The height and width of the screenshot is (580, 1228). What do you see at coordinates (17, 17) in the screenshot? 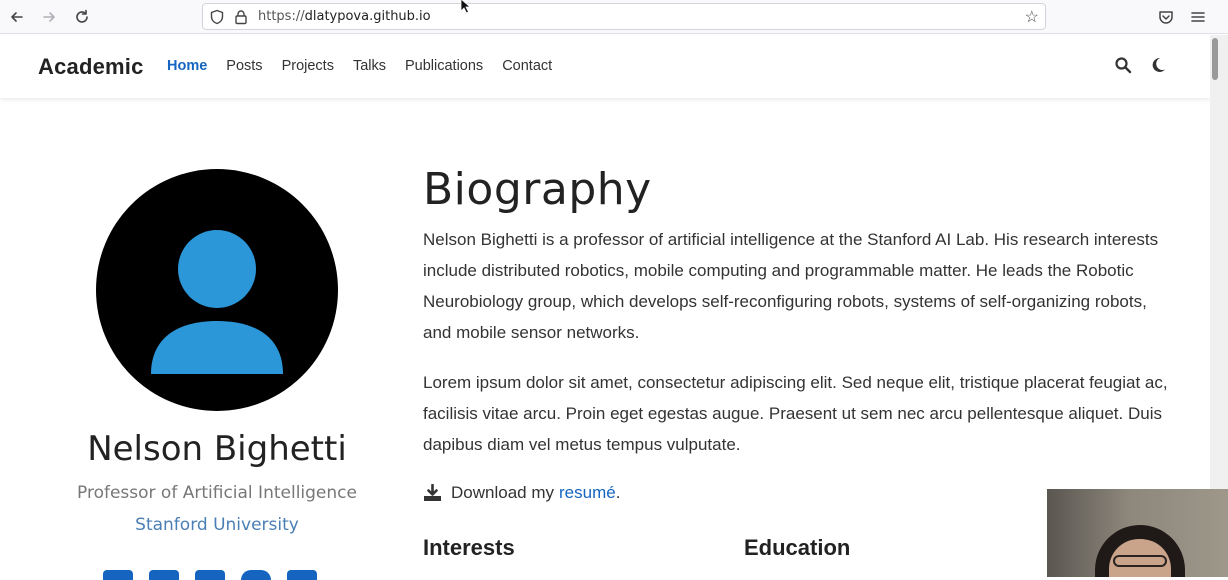
I see `back-arrow-icon` at bounding box center [17, 17].